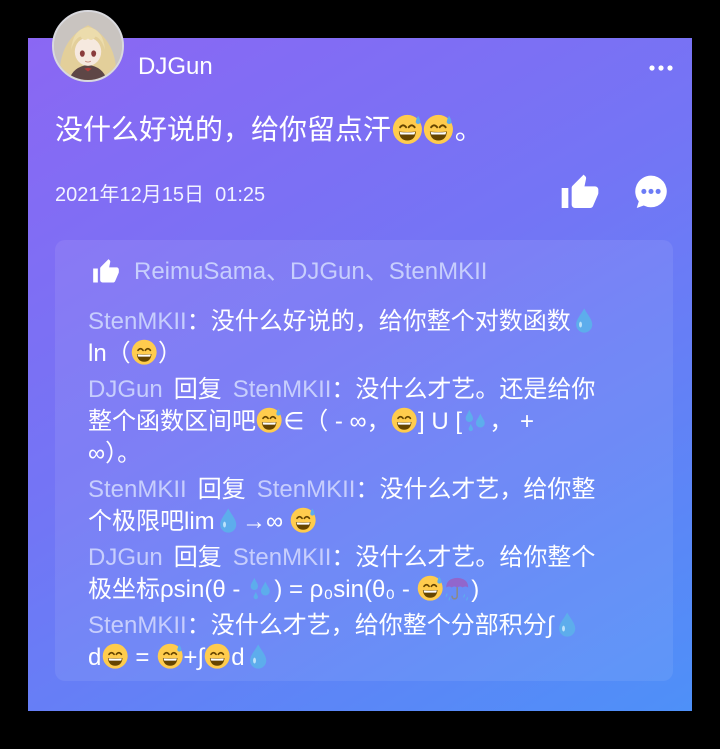  Describe the element at coordinates (404, 321) in the screenshot. I see `comment-text: 没什么好说的，给你整个对数函数💧` at that location.